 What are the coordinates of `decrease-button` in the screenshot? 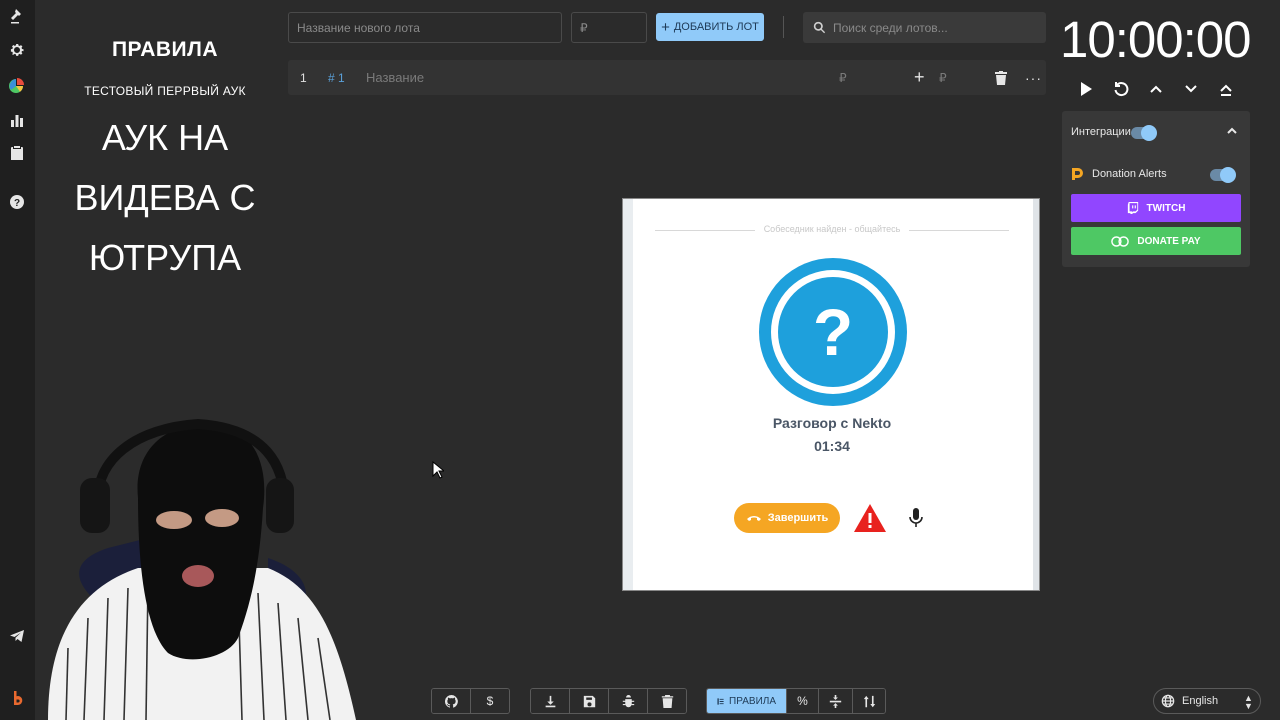 It's located at (1191, 89).